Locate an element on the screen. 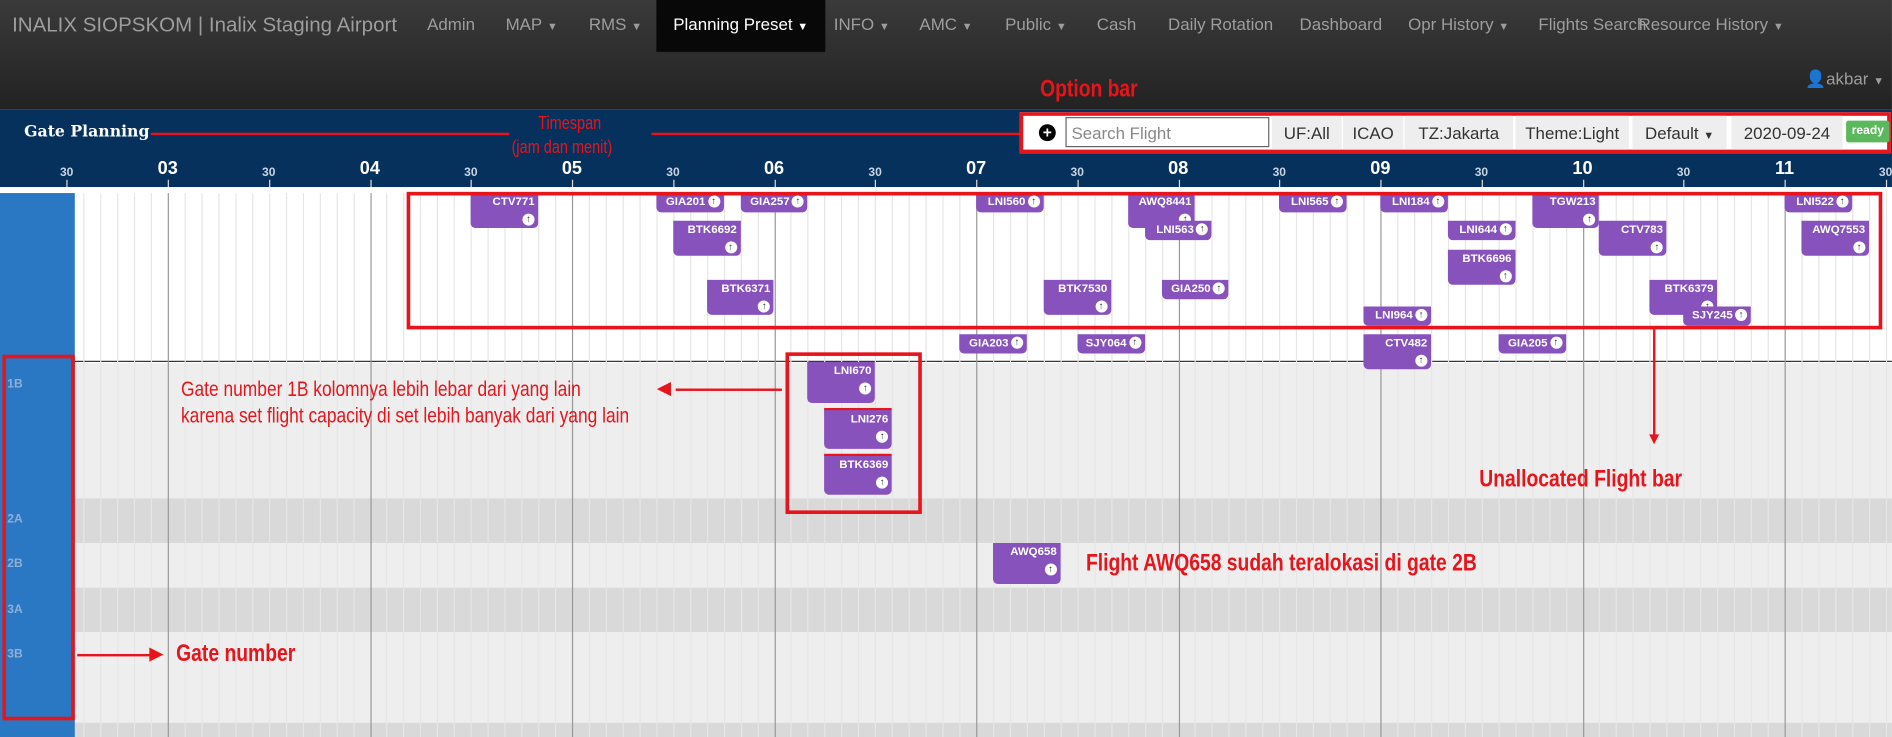 This screenshot has height=737, width=1892. time-label: 05 is located at coordinates (571, 168).